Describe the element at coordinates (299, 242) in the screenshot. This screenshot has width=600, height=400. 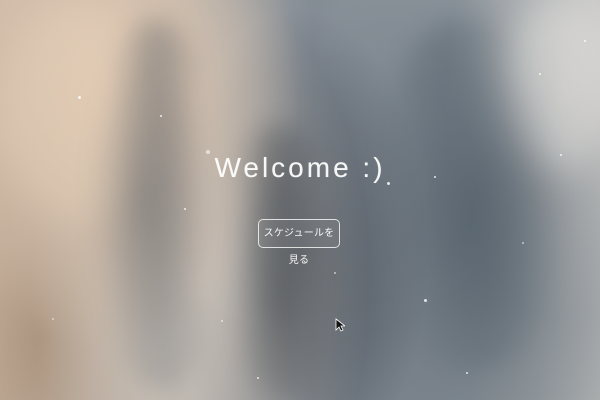
I see `view-schedule-button: スケジュールを見る` at that location.